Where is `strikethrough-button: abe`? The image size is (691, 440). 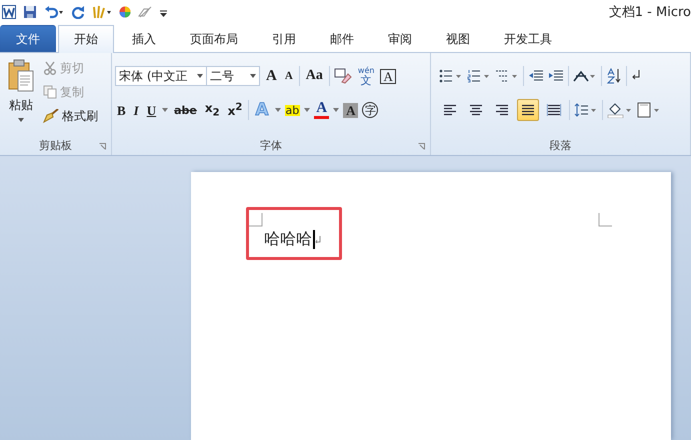 strikethrough-button: abe is located at coordinates (185, 110).